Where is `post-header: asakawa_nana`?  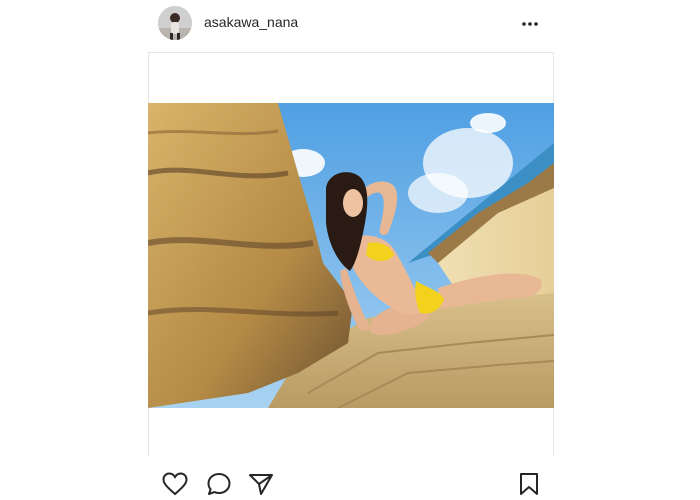 post-header: asakawa_nana is located at coordinates (351, 24).